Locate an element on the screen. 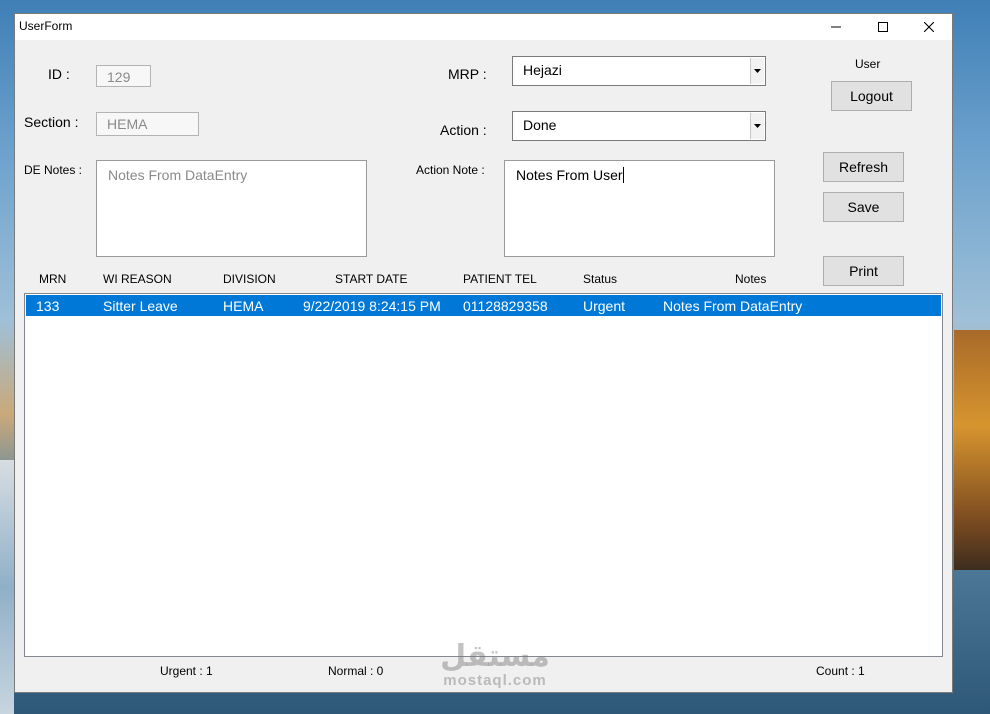 This screenshot has height=714, width=990. minimize-button is located at coordinates (836, 27).